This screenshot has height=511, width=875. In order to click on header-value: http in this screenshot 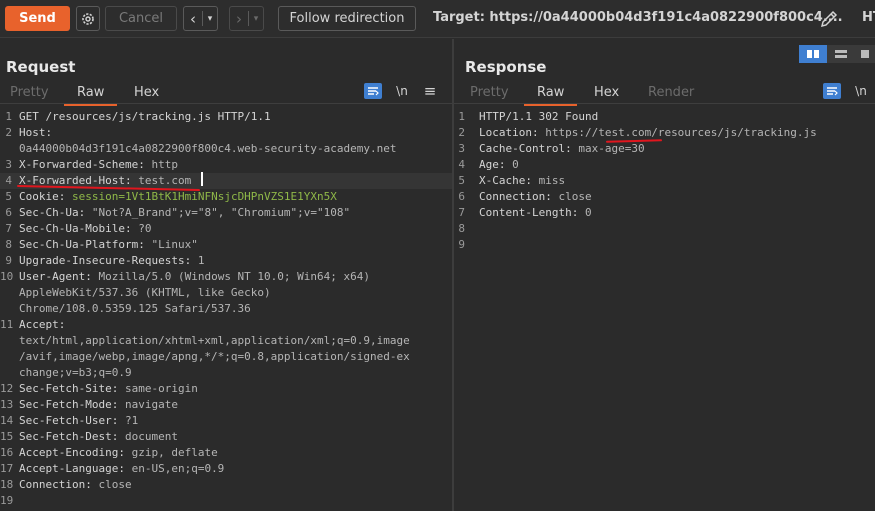, I will do `click(164, 164)`.